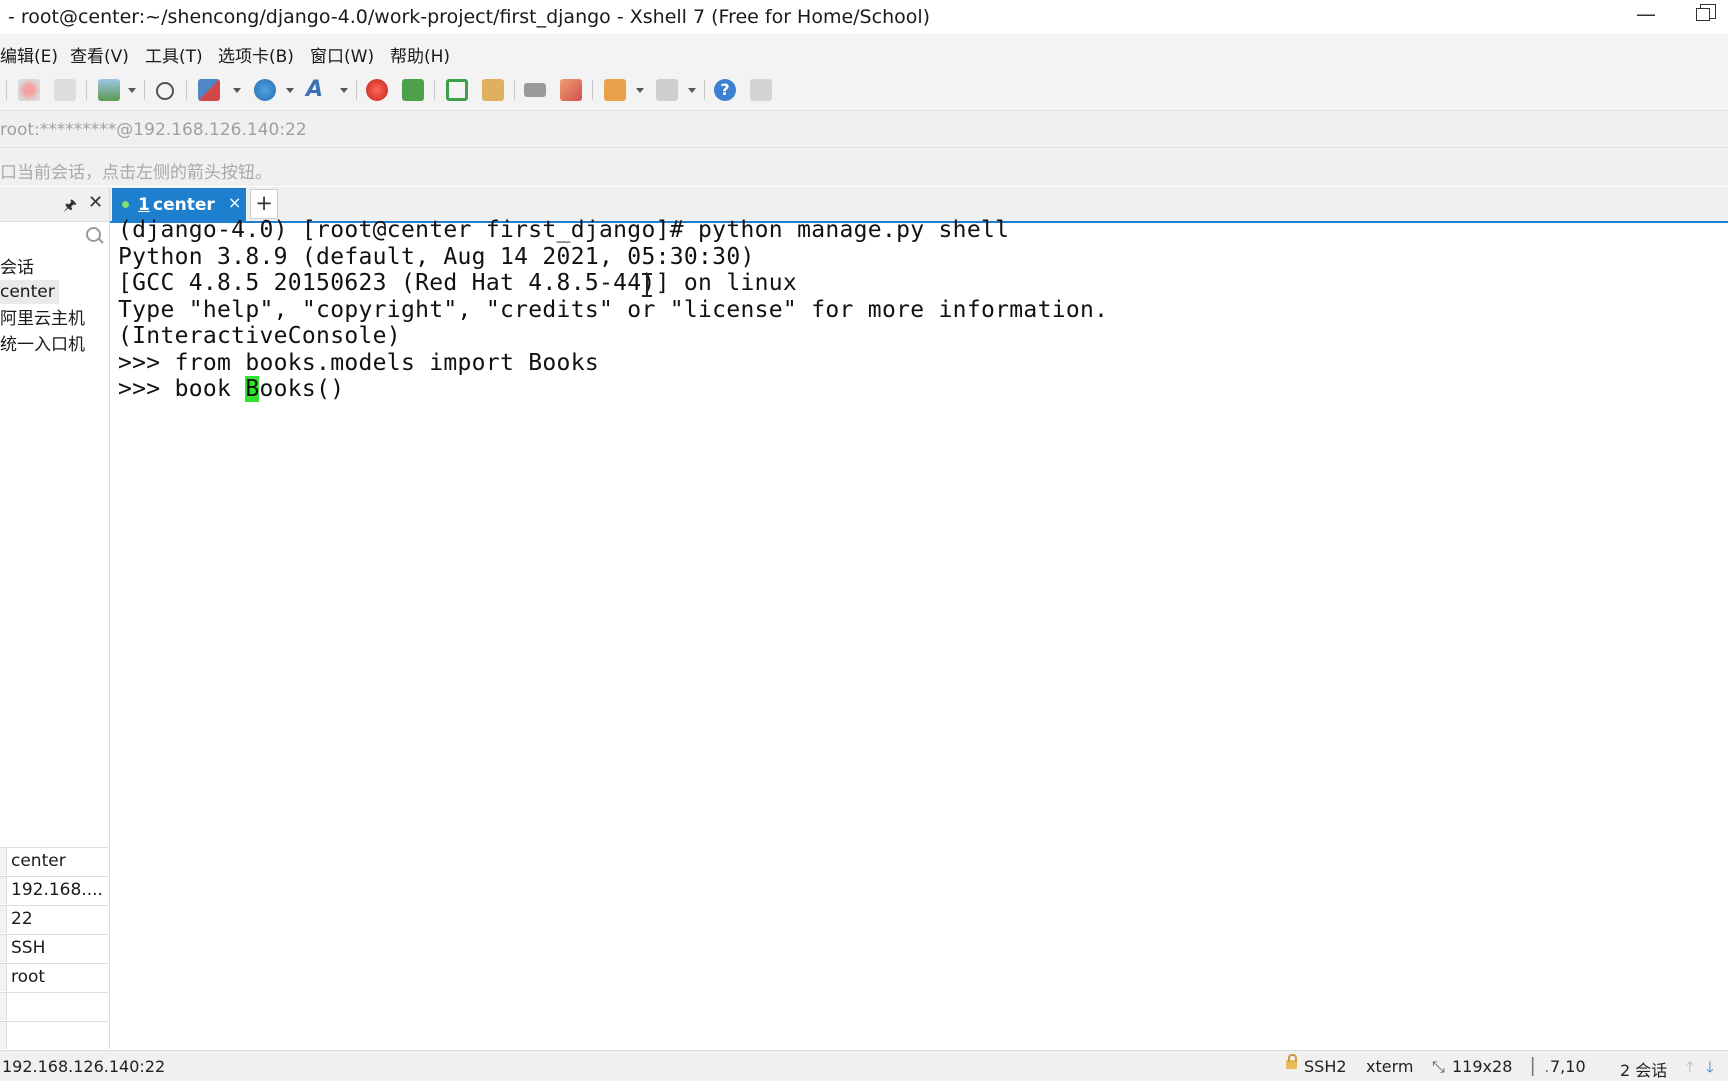  What do you see at coordinates (864, 52) in the screenshot?
I see `menu-bar: 编辑(E) 查看(V) 工具(T) 选项卡(B) 窗口(W) 帮助(H)` at bounding box center [864, 52].